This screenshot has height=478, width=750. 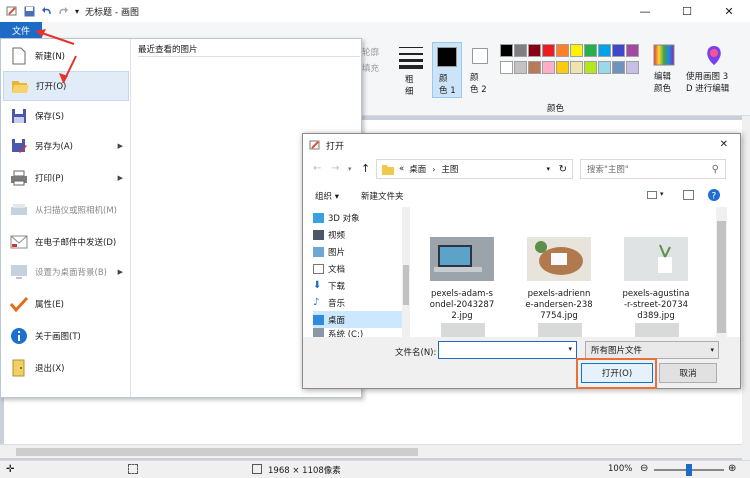 What do you see at coordinates (462, 279) in the screenshot?
I see `file-item: pexels-adam-s ondel-2043287 2.jpg` at bounding box center [462, 279].